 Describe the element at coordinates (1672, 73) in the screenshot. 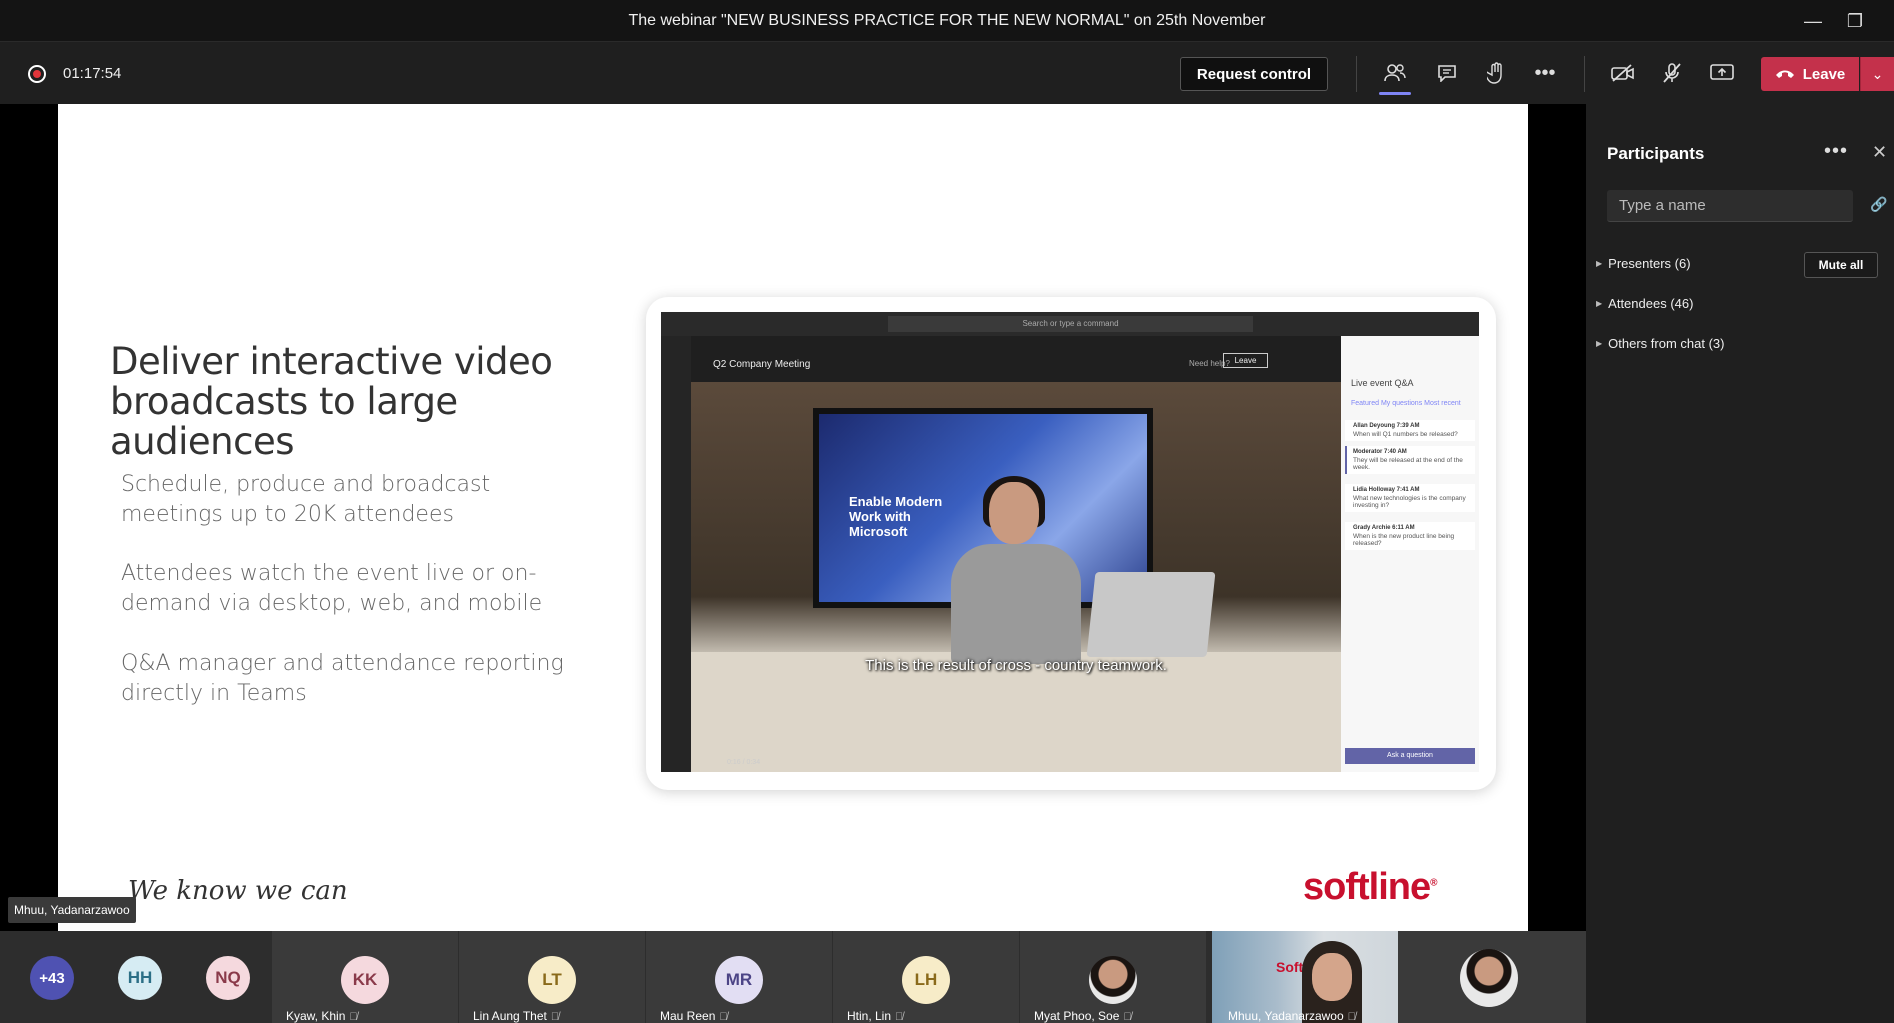

I see `mic-off-icon` at that location.